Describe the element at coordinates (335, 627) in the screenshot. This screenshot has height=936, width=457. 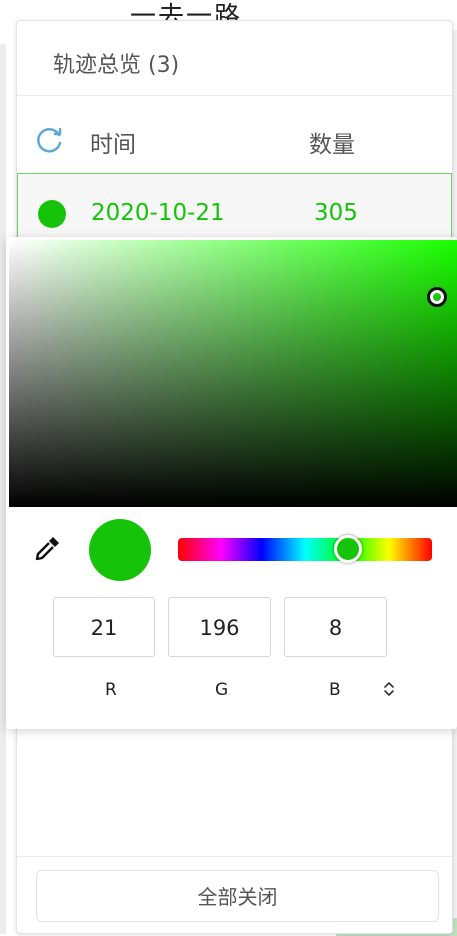
I see `blue-input: 8` at that location.